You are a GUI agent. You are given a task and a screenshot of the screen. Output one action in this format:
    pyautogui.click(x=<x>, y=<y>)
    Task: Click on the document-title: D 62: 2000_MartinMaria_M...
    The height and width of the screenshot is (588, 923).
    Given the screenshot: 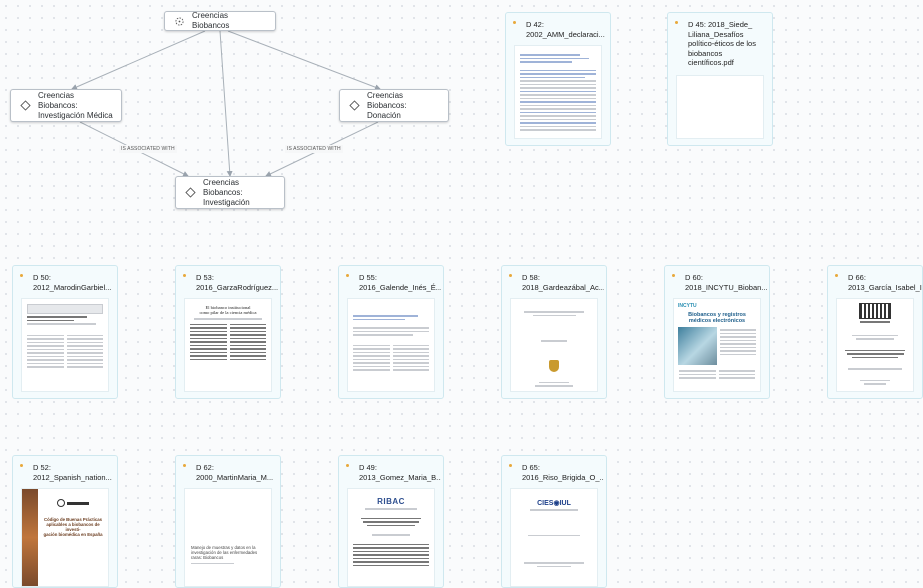 What is the action you would take?
    pyautogui.click(x=235, y=472)
    